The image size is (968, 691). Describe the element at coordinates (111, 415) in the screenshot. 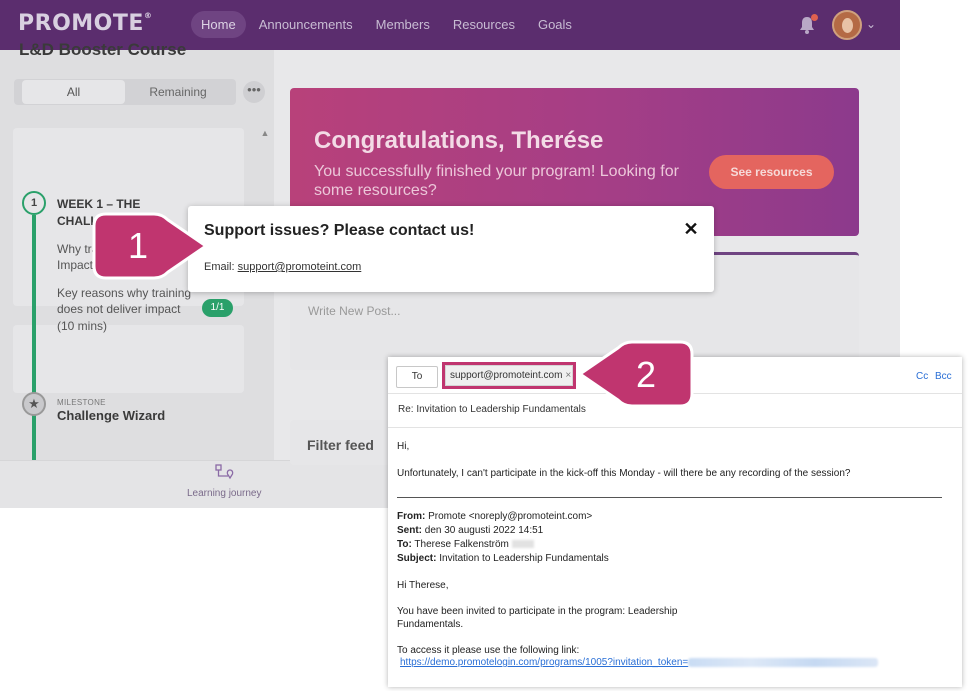

I see `milestone-title: Challenge Wizard` at that location.